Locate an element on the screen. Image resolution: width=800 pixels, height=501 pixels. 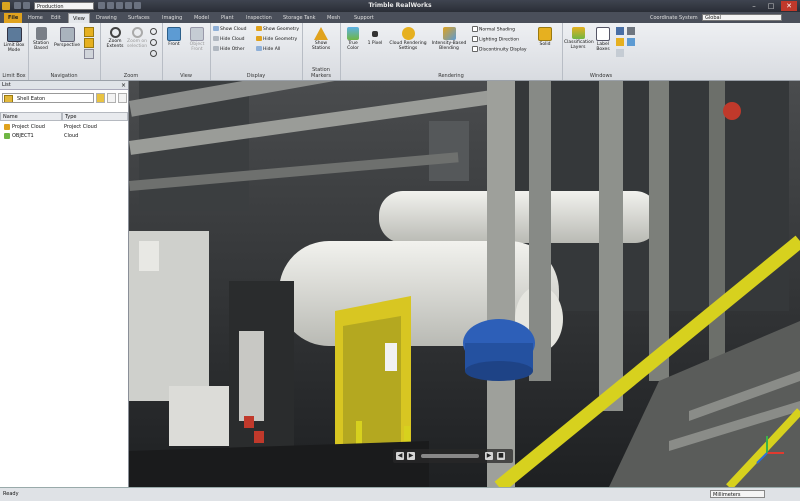
hide-all-icon is located at coordinates (259, 48).